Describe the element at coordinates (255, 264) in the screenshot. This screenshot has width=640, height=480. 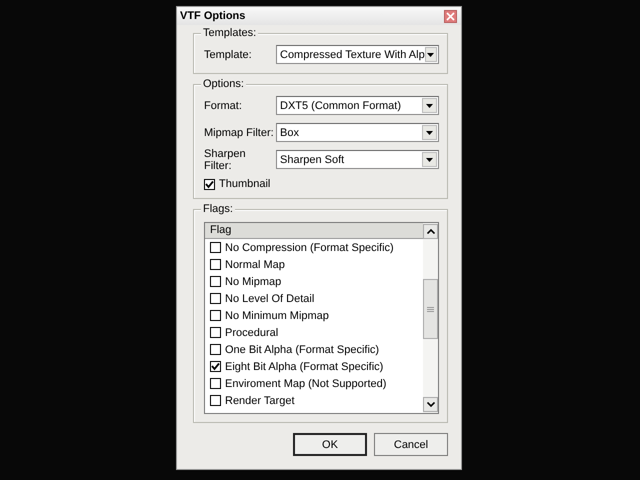
I see `checkbox-label: Normal Map` at that location.